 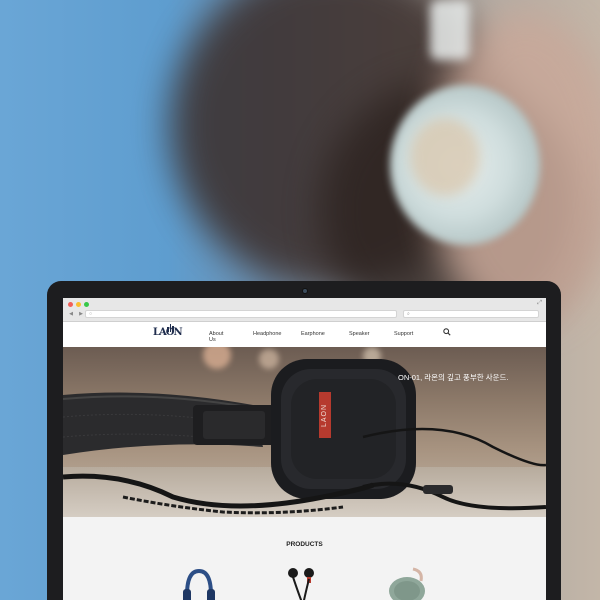 What do you see at coordinates (453, 377) in the screenshot?
I see `hero-tagline: ON-01, 라온의 깊고 풍부한 사운드.` at bounding box center [453, 377].